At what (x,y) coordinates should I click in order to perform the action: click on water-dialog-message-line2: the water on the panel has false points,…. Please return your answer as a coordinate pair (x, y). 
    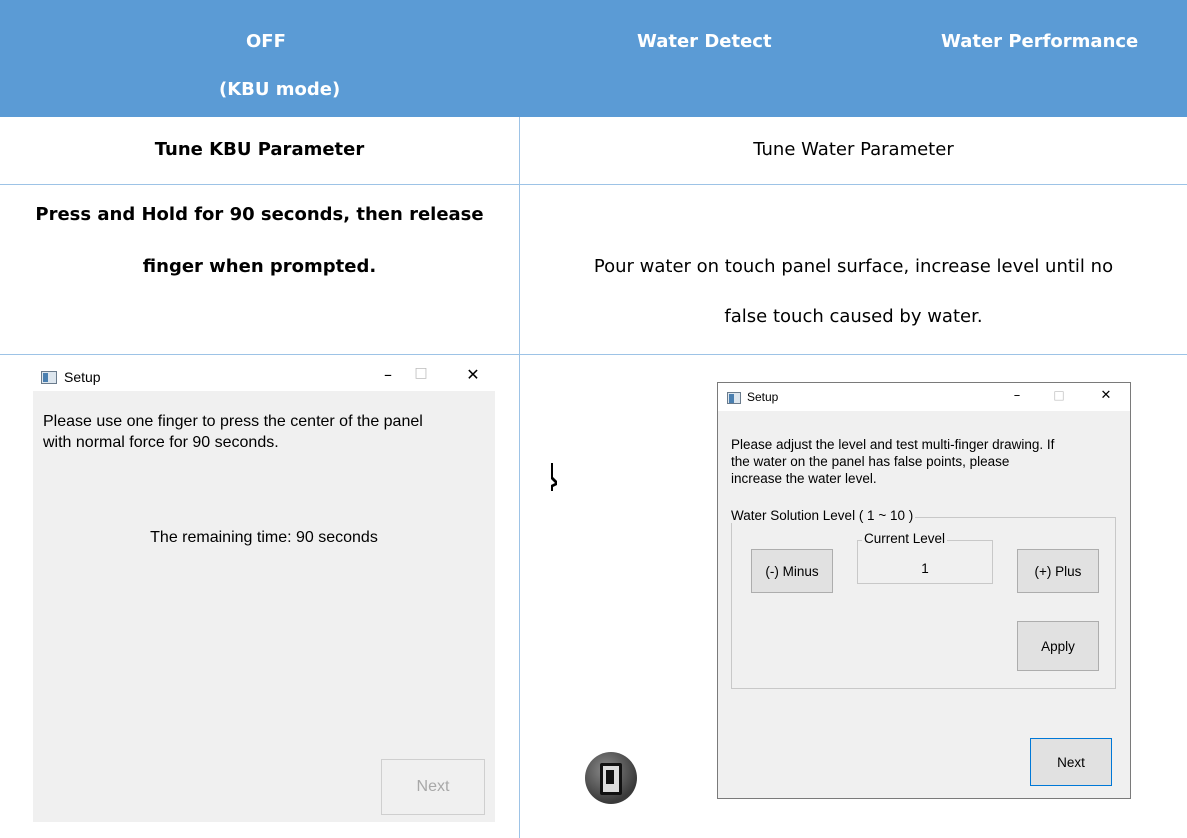
    Looking at the image, I should click on (870, 461).